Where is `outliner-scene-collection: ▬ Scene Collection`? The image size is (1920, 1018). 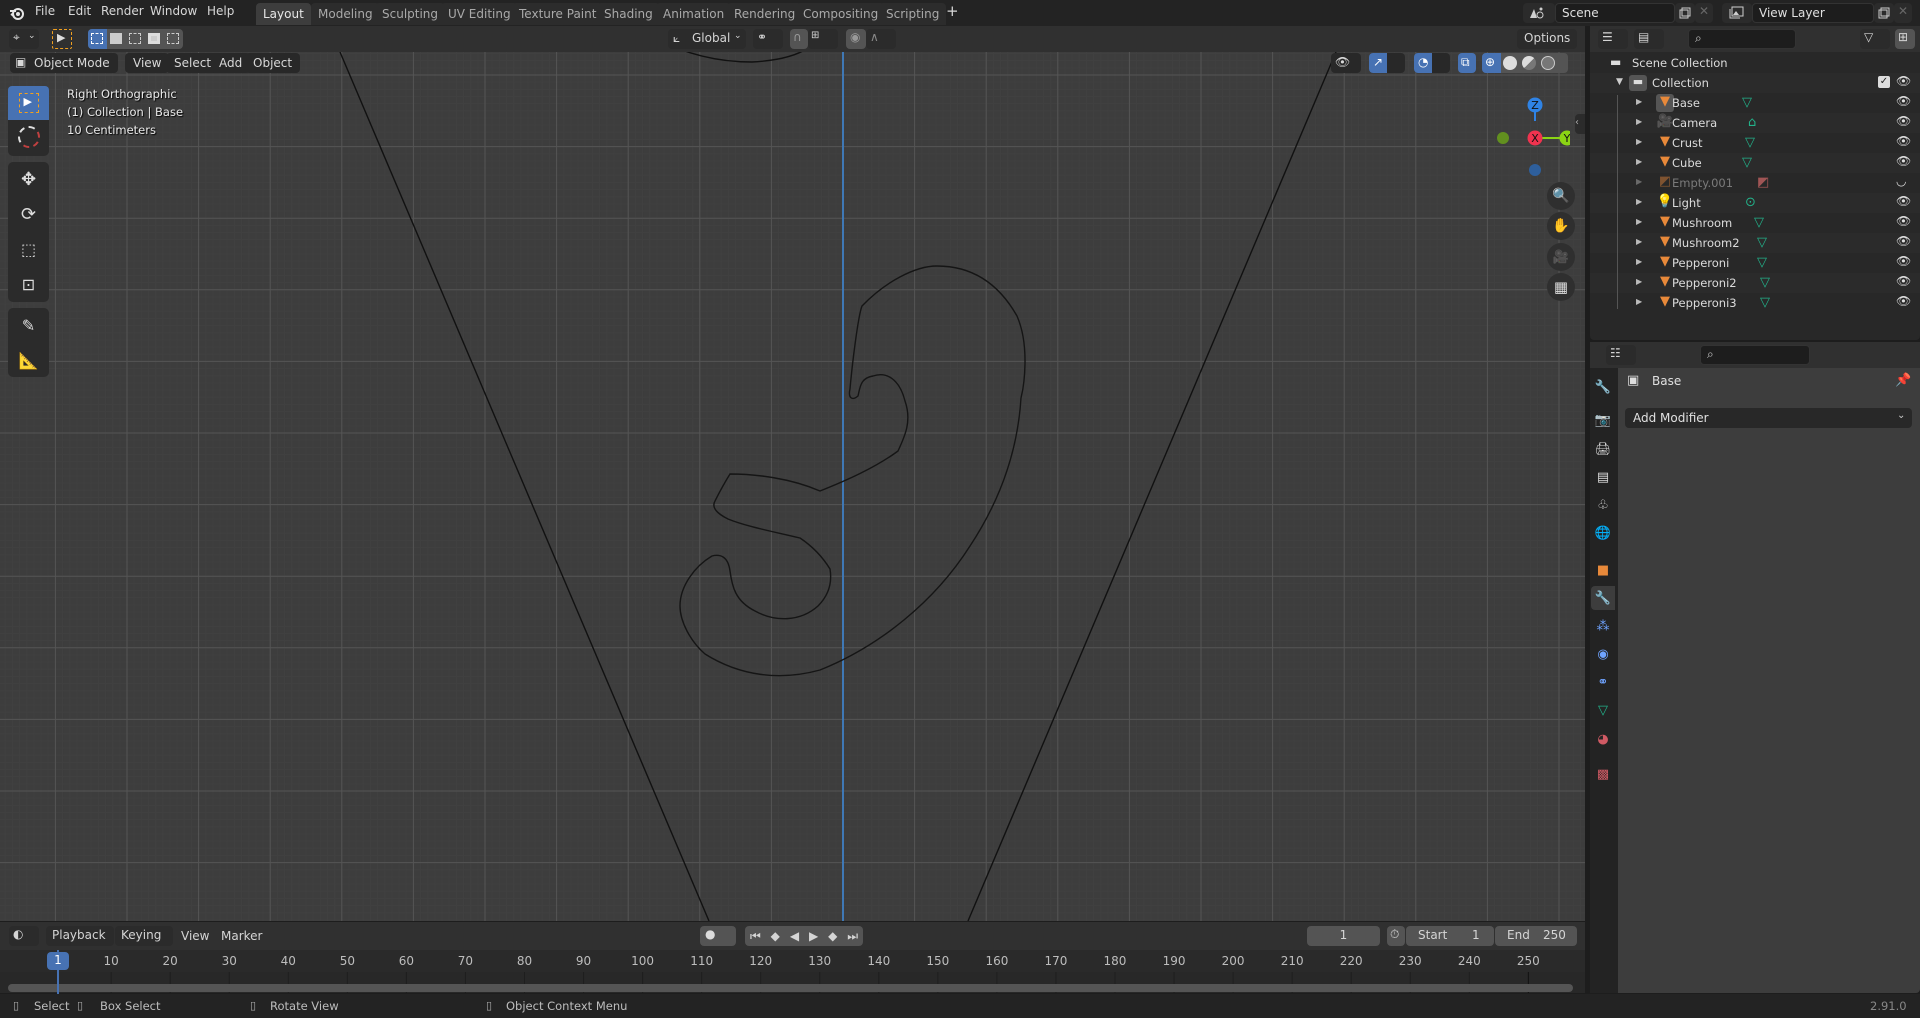 outliner-scene-collection: ▬ Scene Collection is located at coordinates (1755, 63).